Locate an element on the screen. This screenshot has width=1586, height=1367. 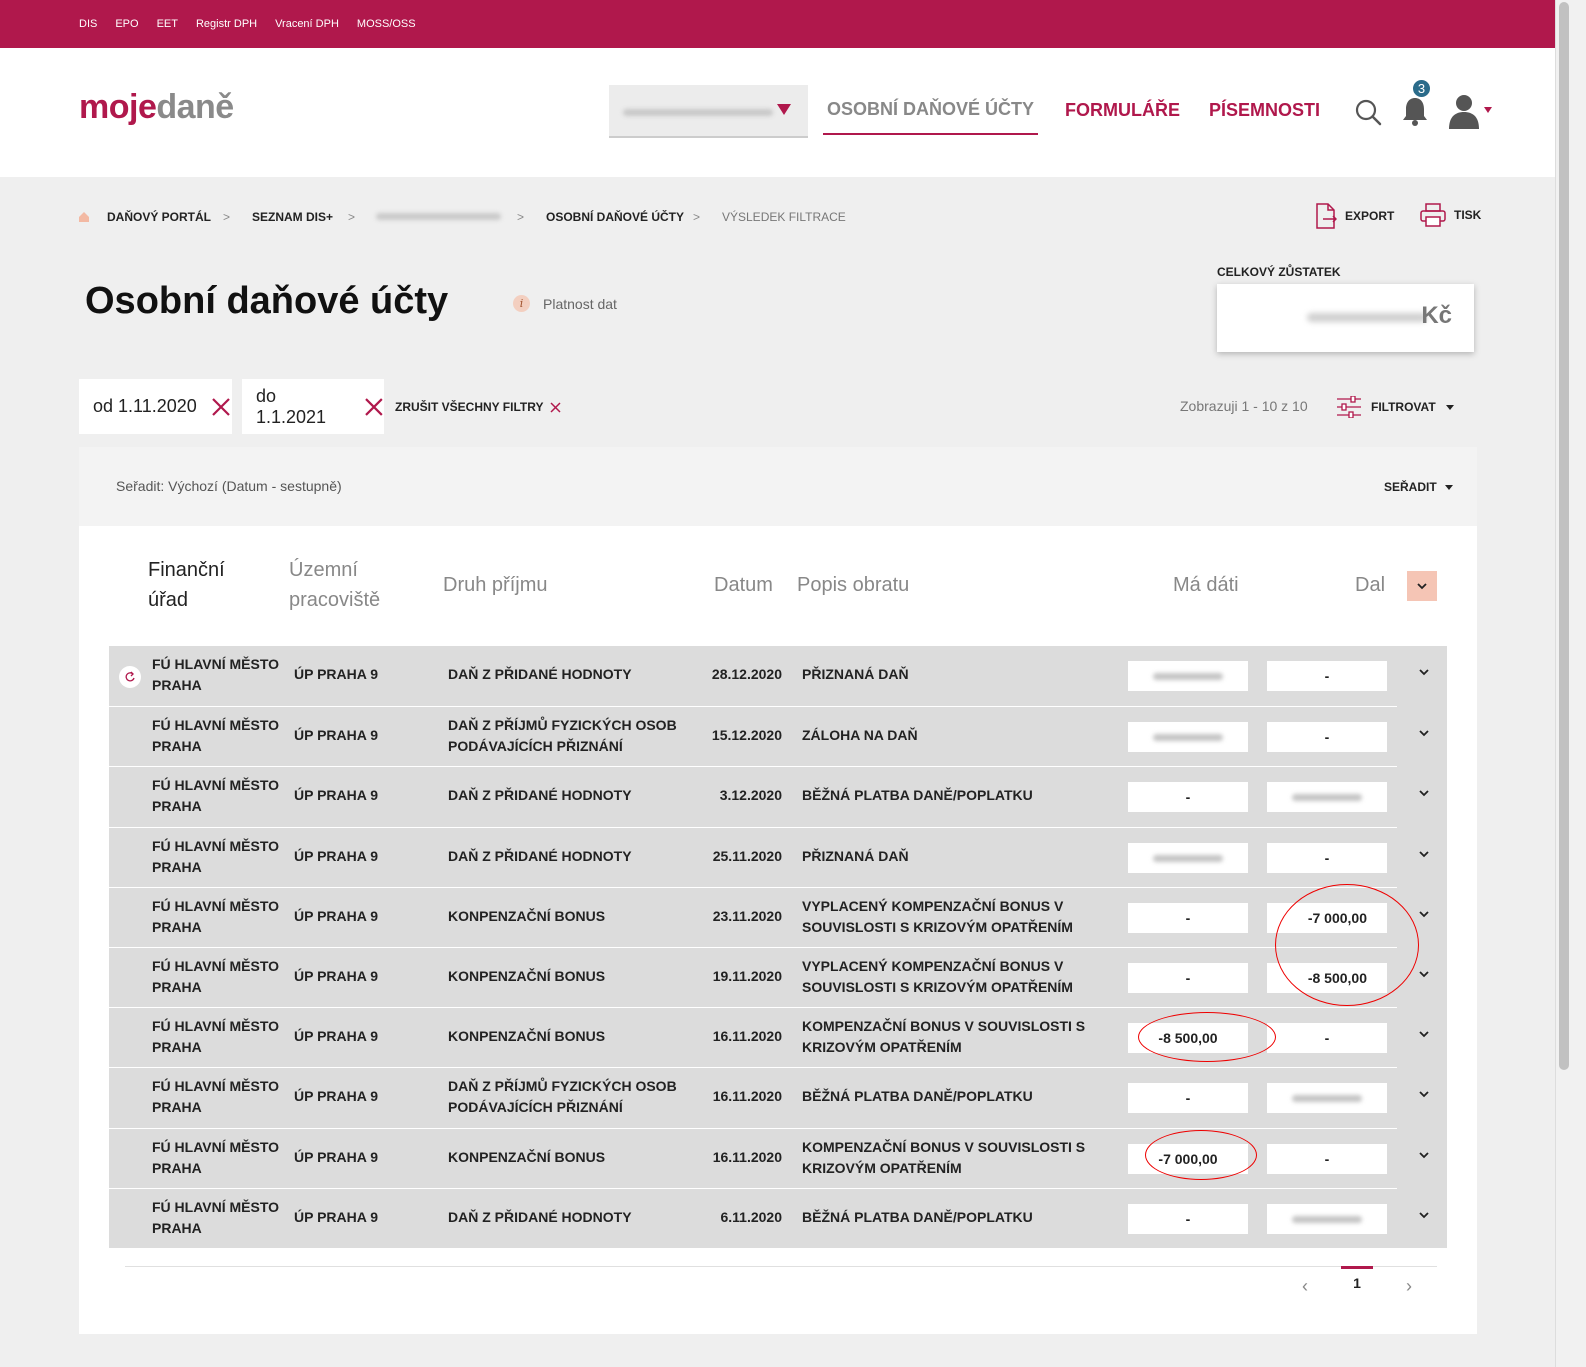
col-header-office: Finanční úřad is located at coordinates (186, 585).